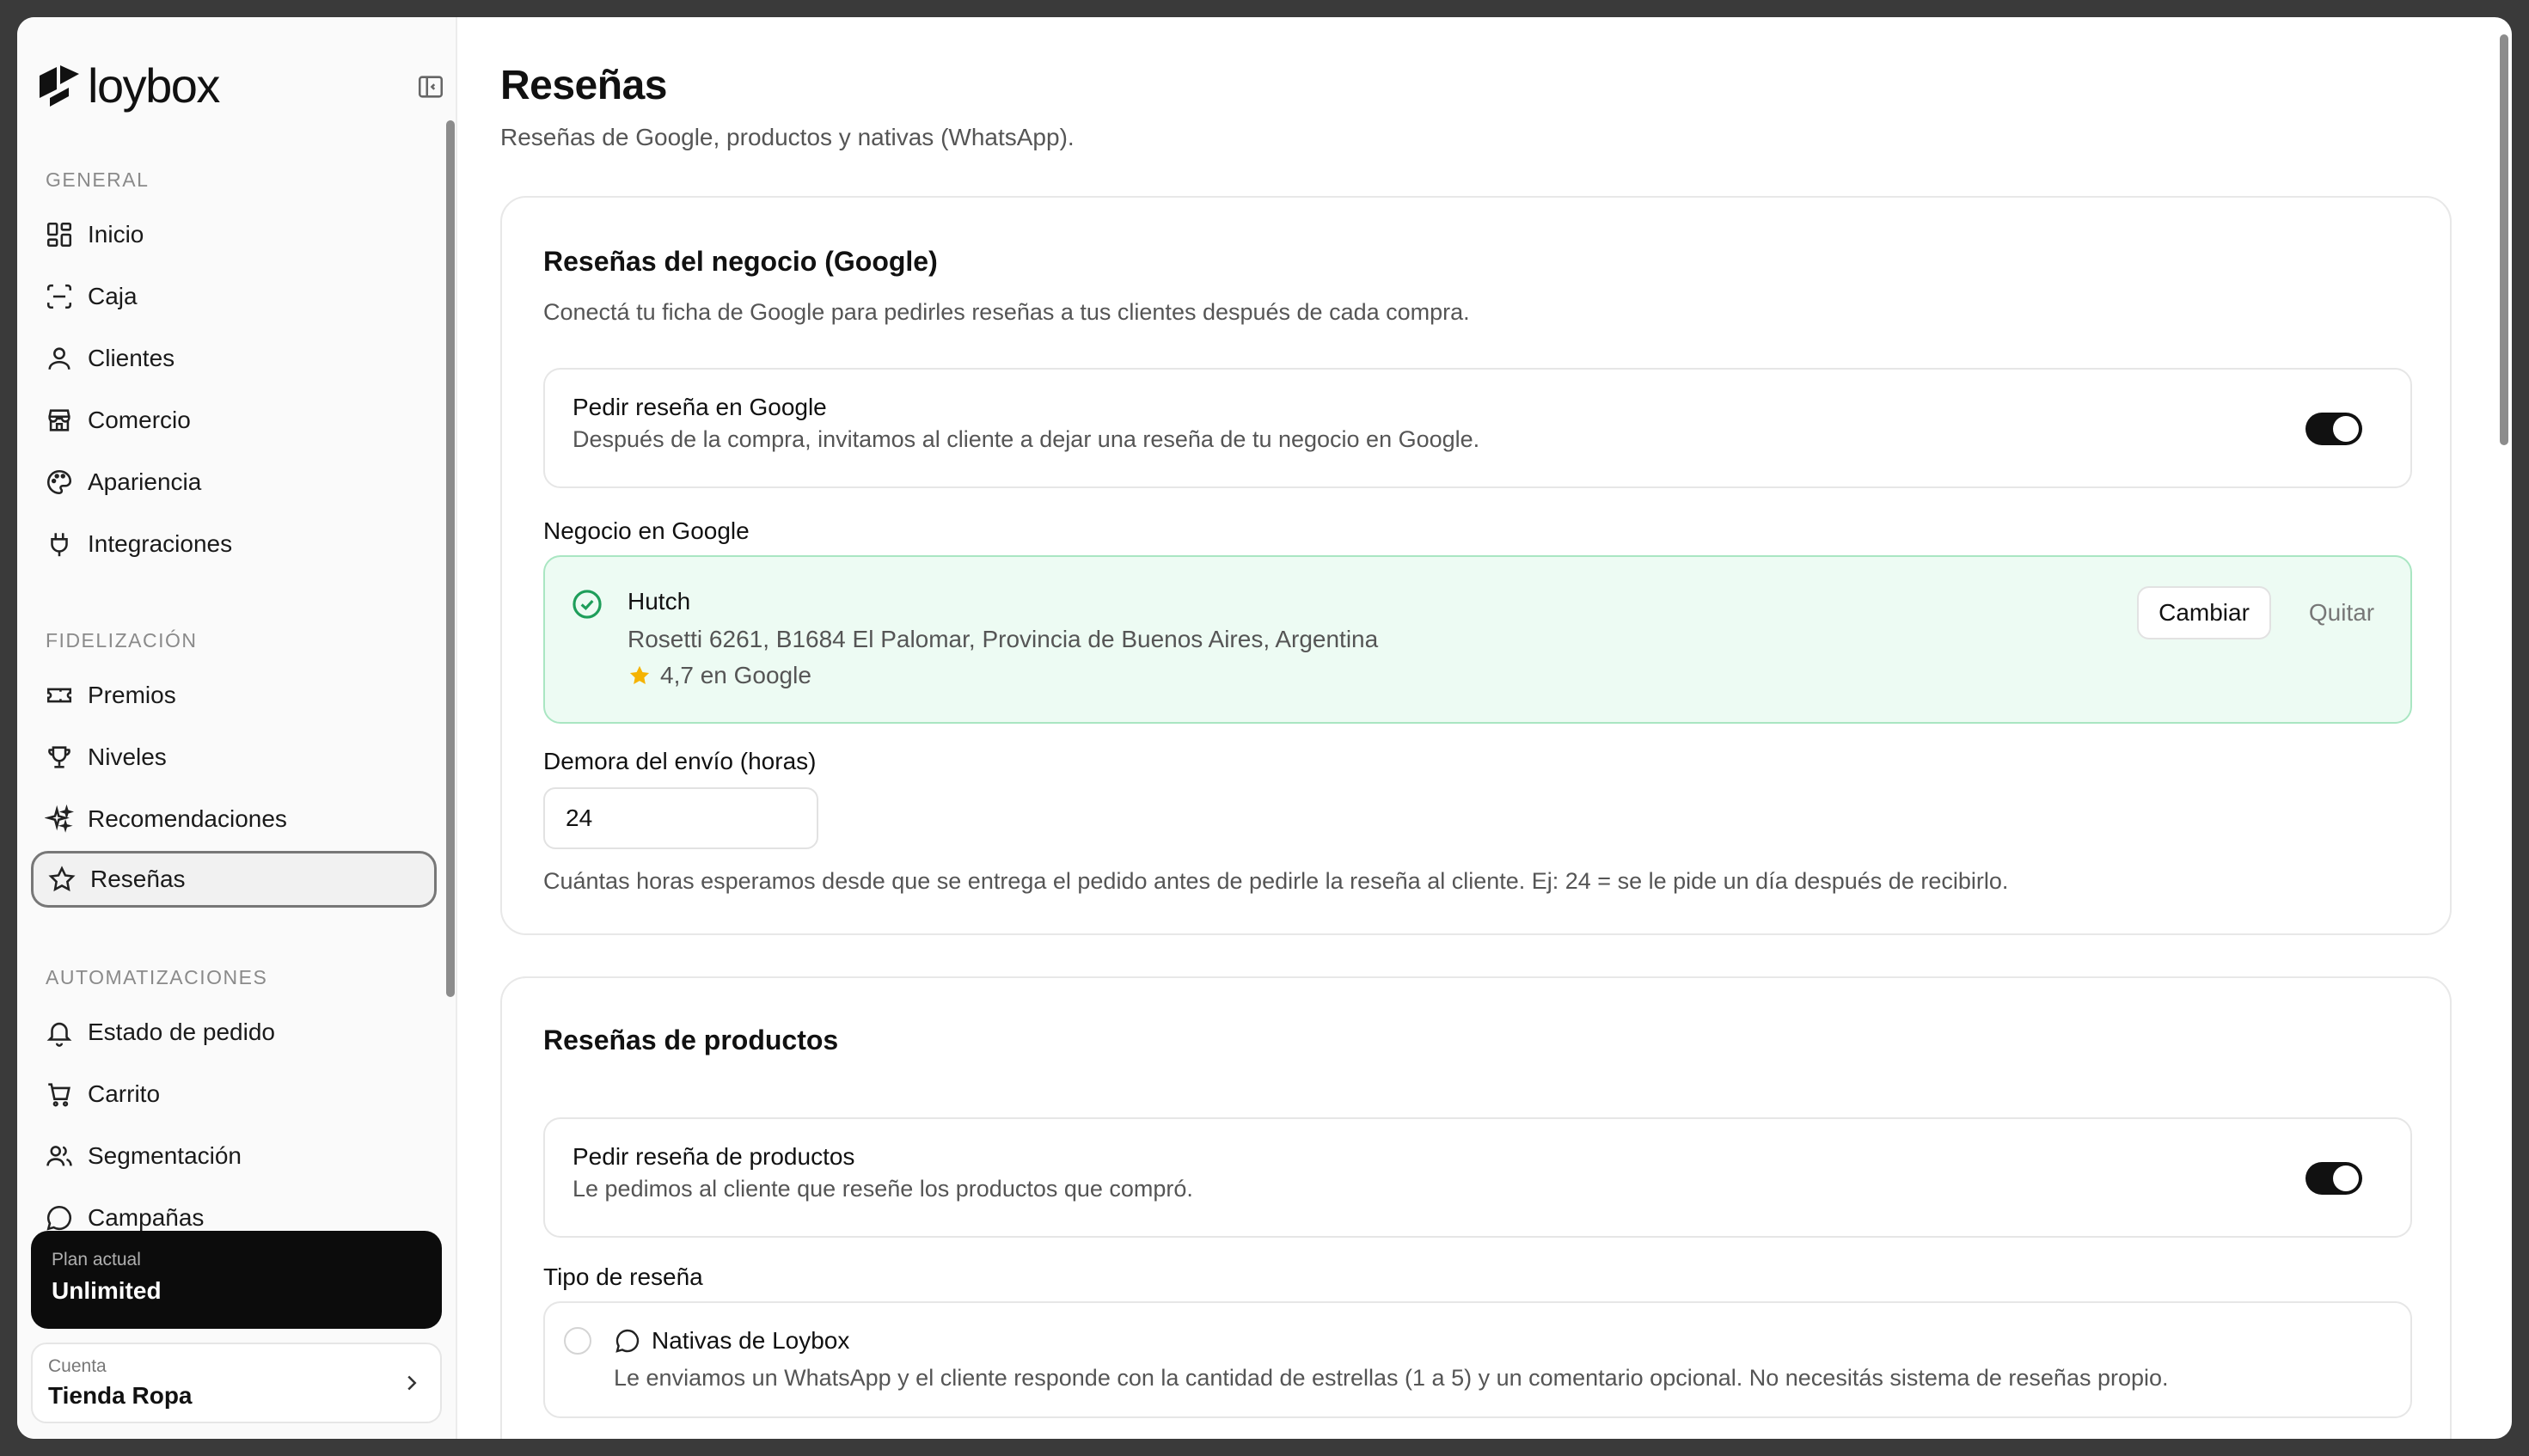 This screenshot has width=2529, height=1456. Describe the element at coordinates (127, 757) in the screenshot. I see `sidebar-item-label: Niveles` at that location.